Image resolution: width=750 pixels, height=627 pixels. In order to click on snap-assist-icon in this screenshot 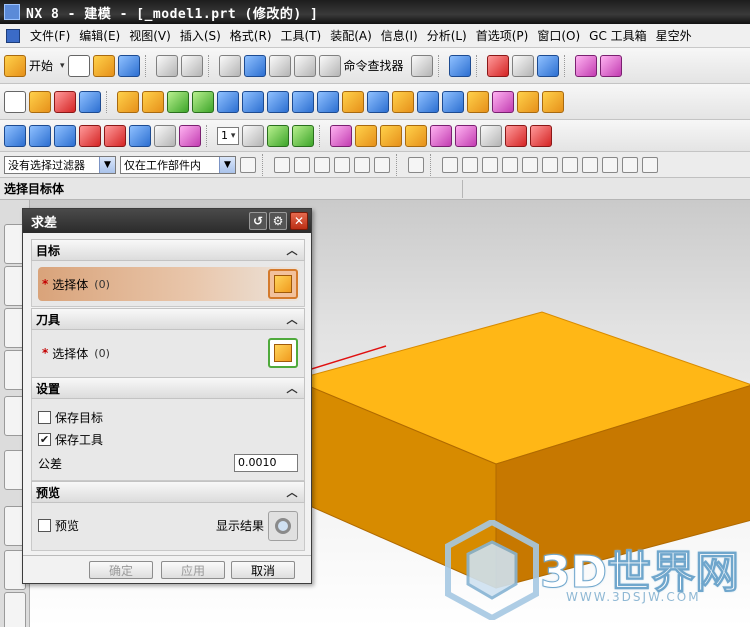, I will do `click(362, 164)`.